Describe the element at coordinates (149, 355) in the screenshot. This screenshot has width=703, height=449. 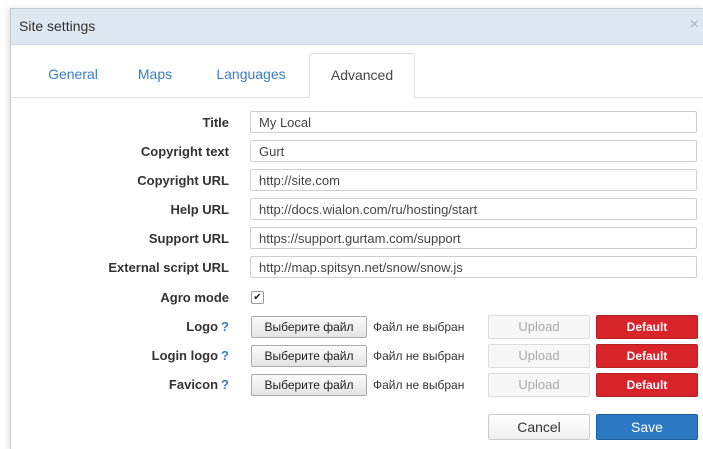
I see `login-logo-label: Login logo?` at that location.